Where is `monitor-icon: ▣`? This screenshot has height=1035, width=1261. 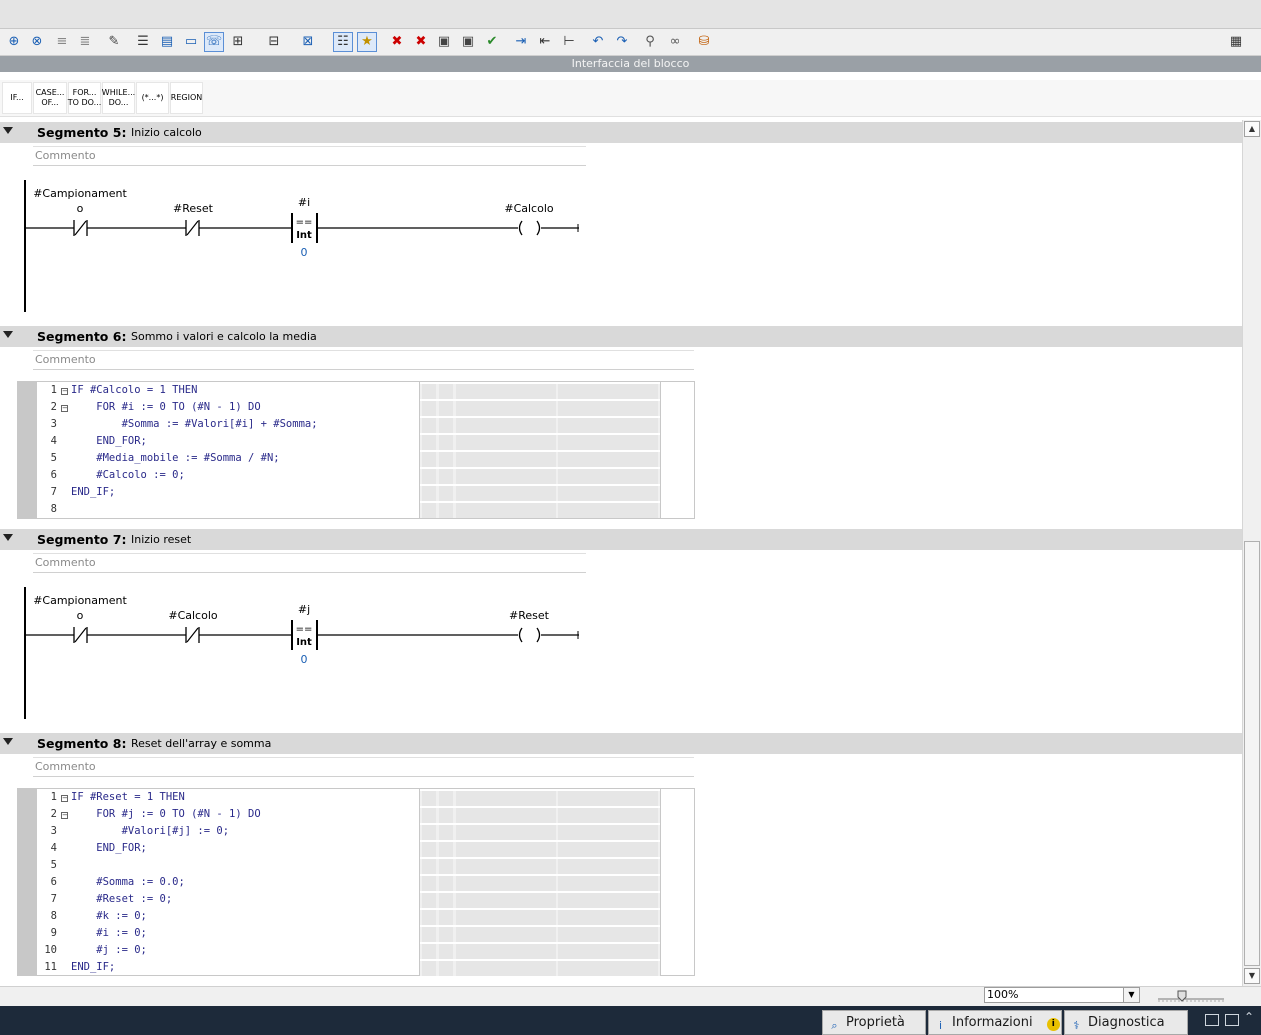
monitor-icon: ▣ is located at coordinates (444, 42).